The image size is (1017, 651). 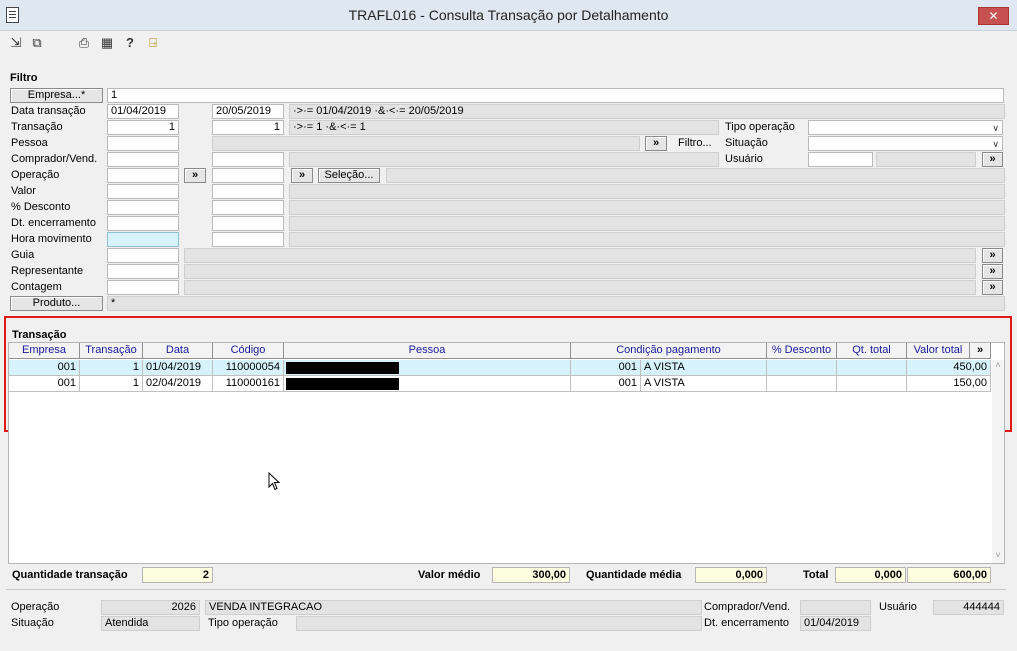 I want to click on tipo-operacao-label: Tipo operação, so click(x=760, y=127).